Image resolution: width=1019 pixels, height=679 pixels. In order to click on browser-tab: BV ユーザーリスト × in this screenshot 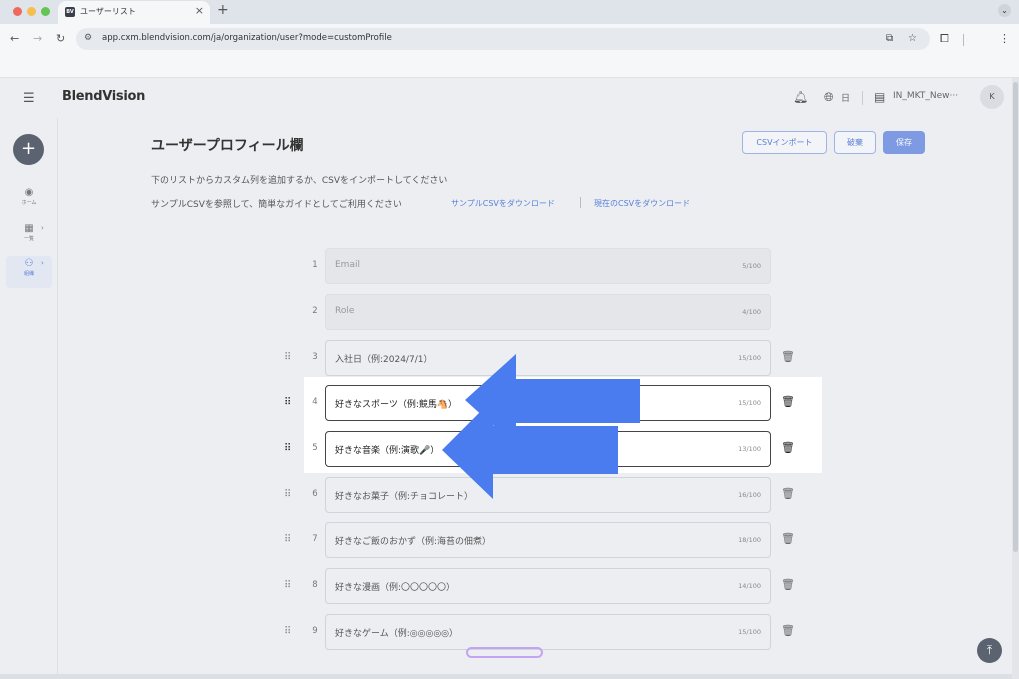, I will do `click(134, 12)`.